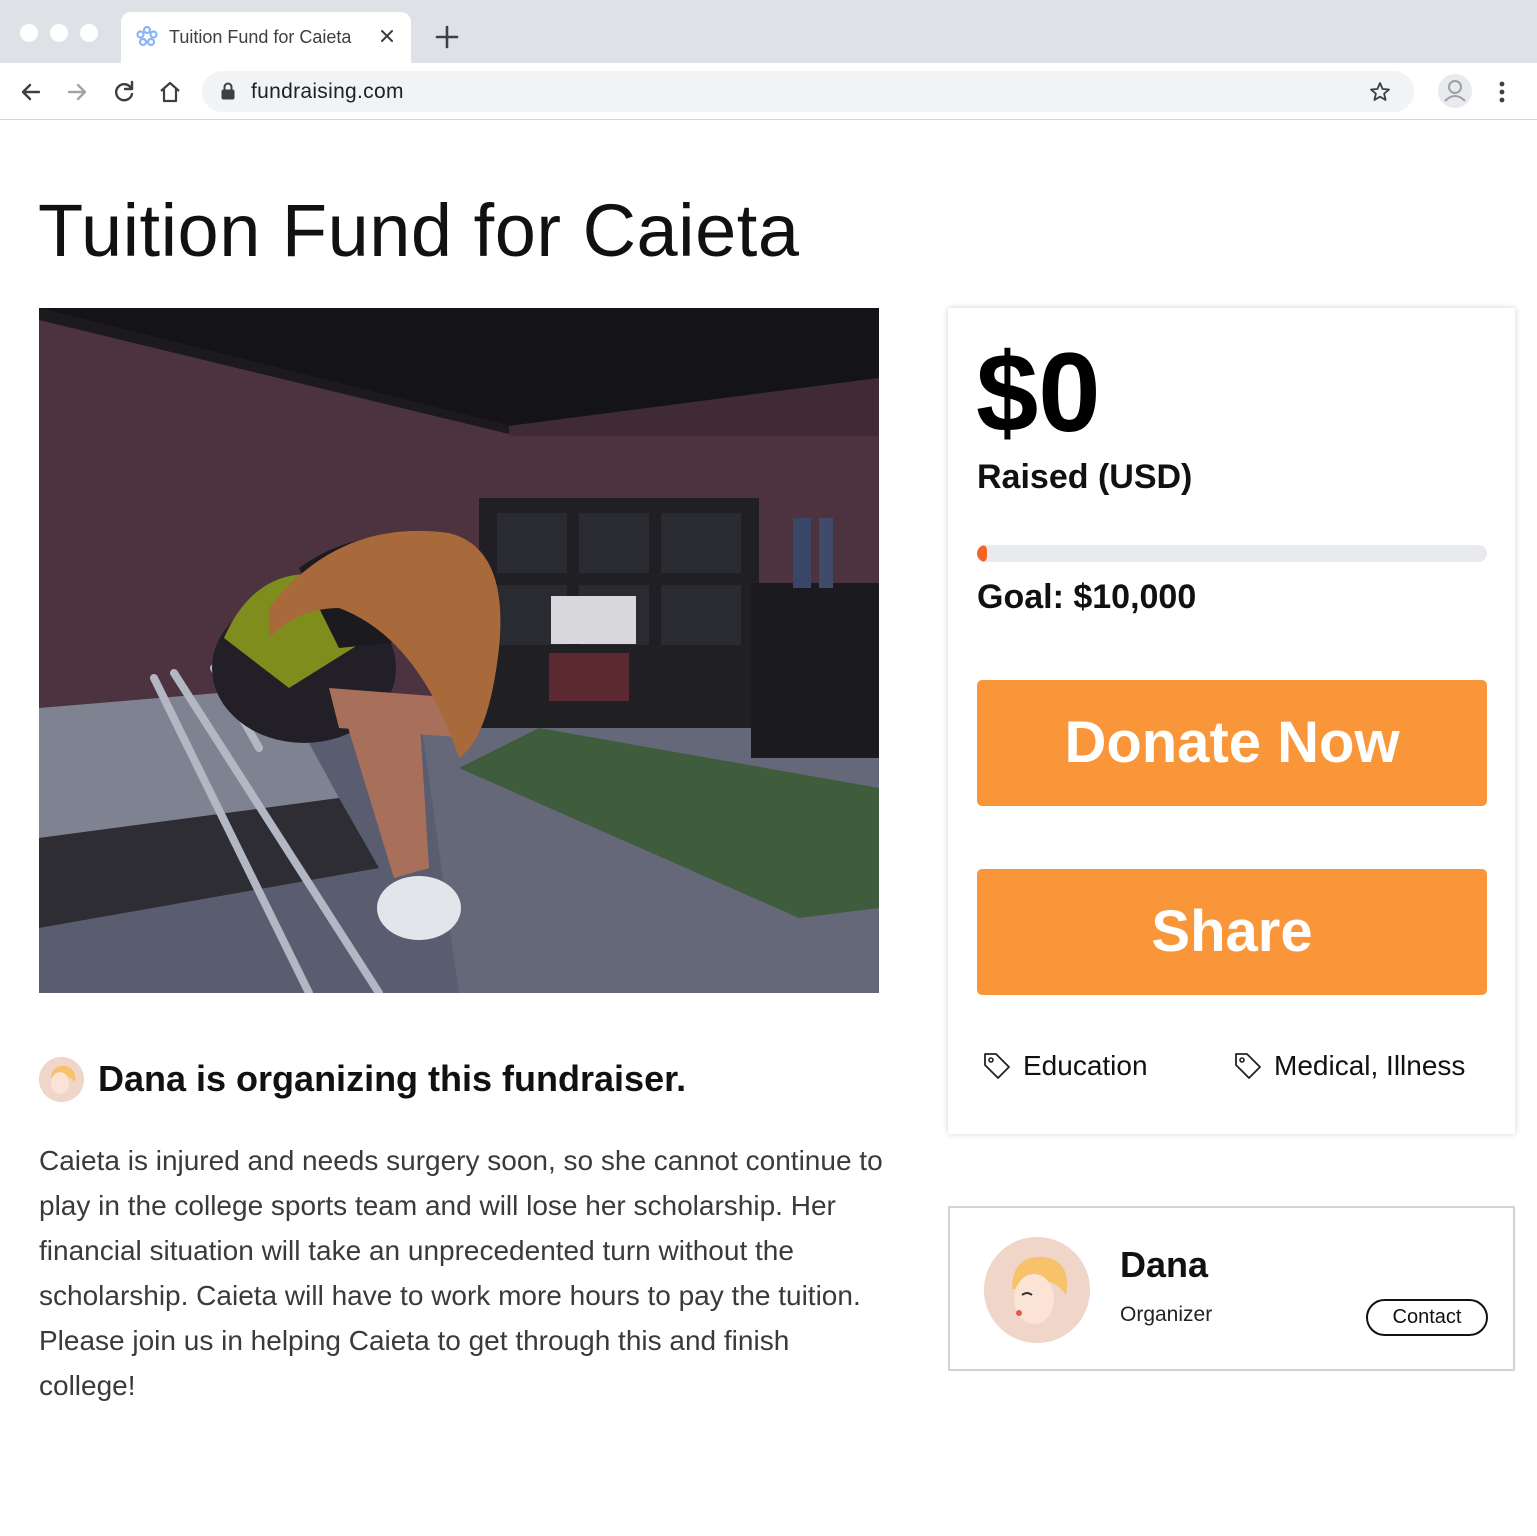 Image resolution: width=1537 pixels, height=1536 pixels. Describe the element at coordinates (1085, 477) in the screenshot. I see `raised-label: Raised (USD)` at that location.